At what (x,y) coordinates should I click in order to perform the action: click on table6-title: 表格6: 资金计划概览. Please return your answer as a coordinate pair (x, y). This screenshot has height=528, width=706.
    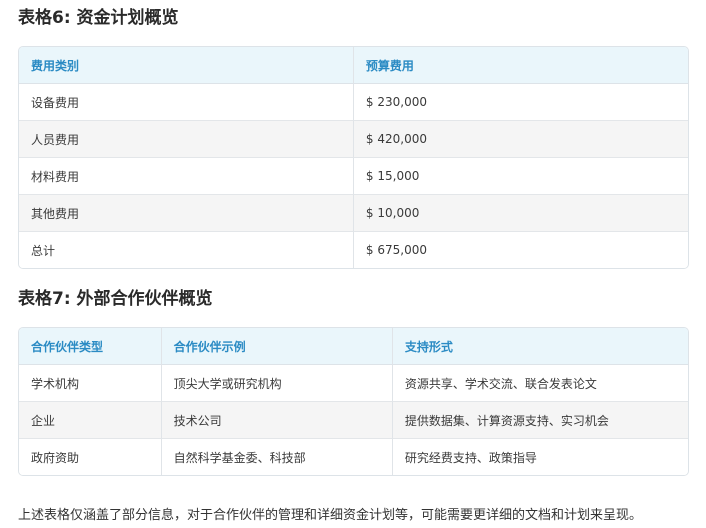
    Looking at the image, I should click on (98, 18).